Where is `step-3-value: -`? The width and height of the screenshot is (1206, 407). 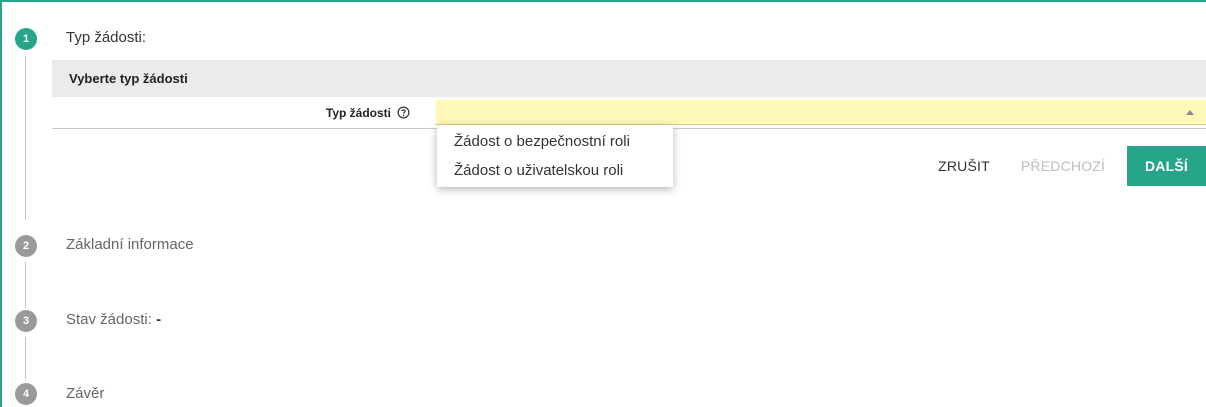
step-3-value: - is located at coordinates (159, 319).